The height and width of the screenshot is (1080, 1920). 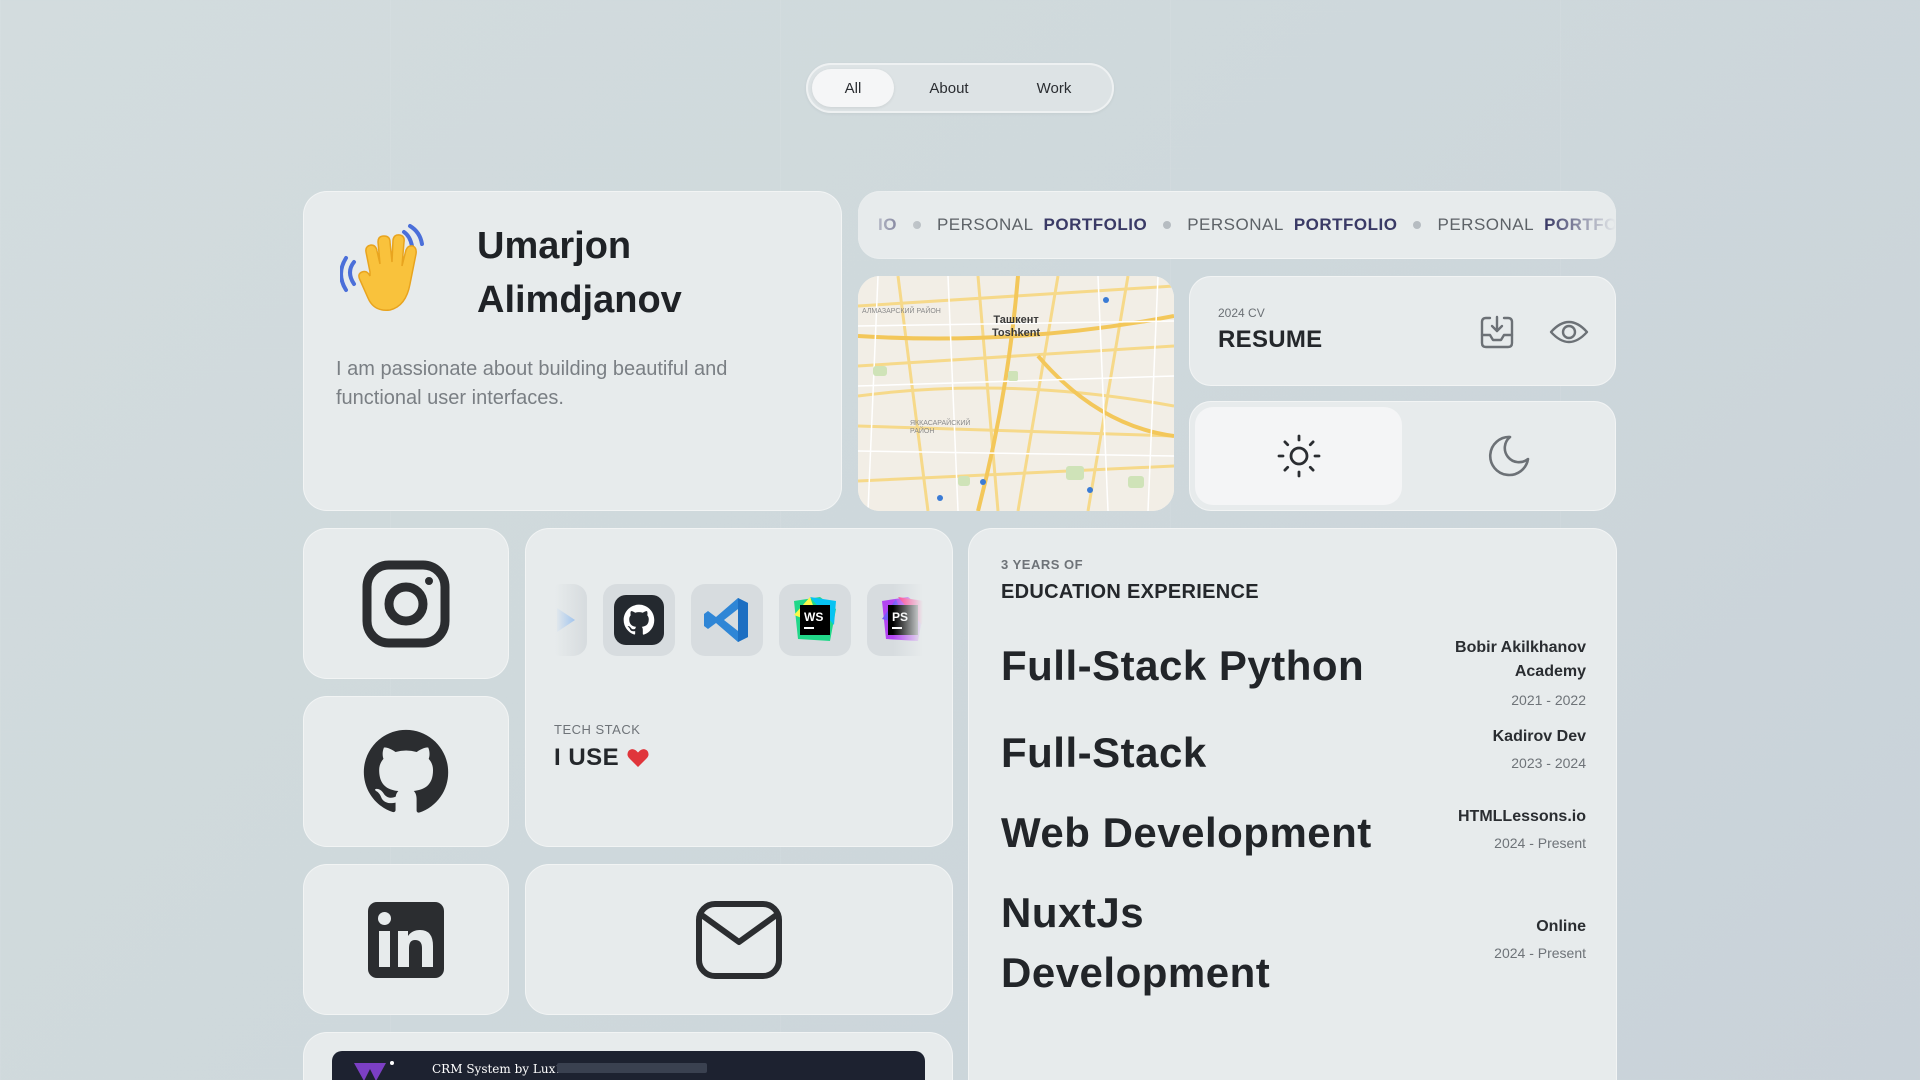 What do you see at coordinates (1104, 752) in the screenshot?
I see `education-course: Full-Stack` at bounding box center [1104, 752].